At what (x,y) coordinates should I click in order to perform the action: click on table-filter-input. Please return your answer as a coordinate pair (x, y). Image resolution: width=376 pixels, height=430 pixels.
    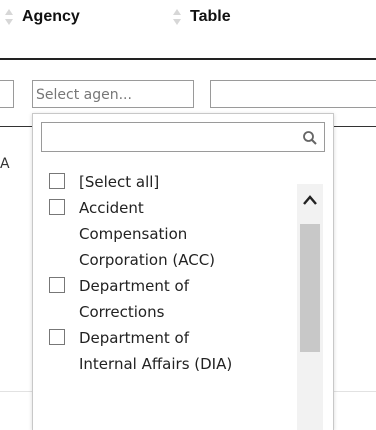
    Looking at the image, I should click on (293, 94).